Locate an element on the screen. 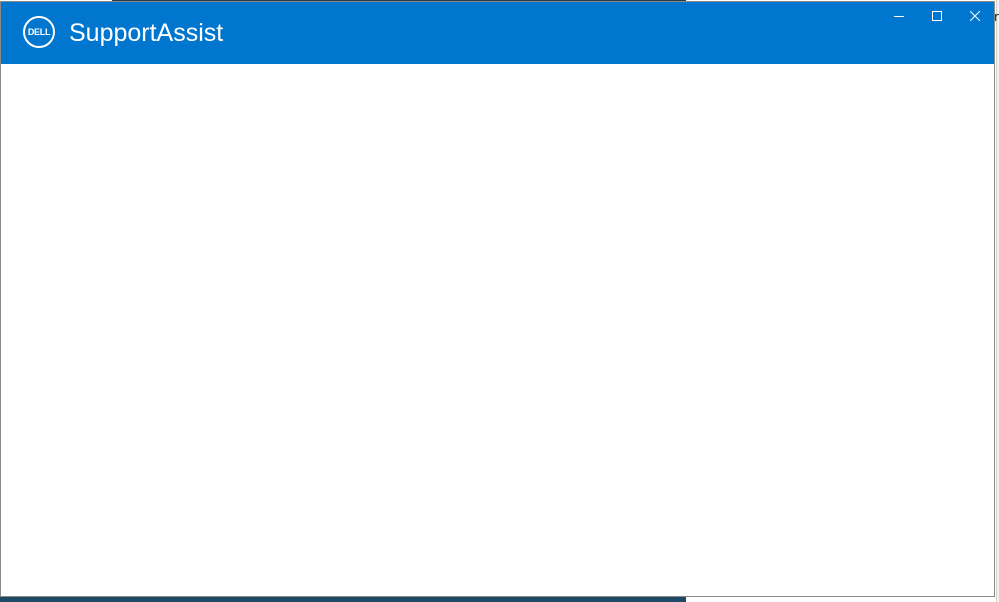 This screenshot has height=602, width=999. dell-logo-text: DELL is located at coordinates (39, 32).